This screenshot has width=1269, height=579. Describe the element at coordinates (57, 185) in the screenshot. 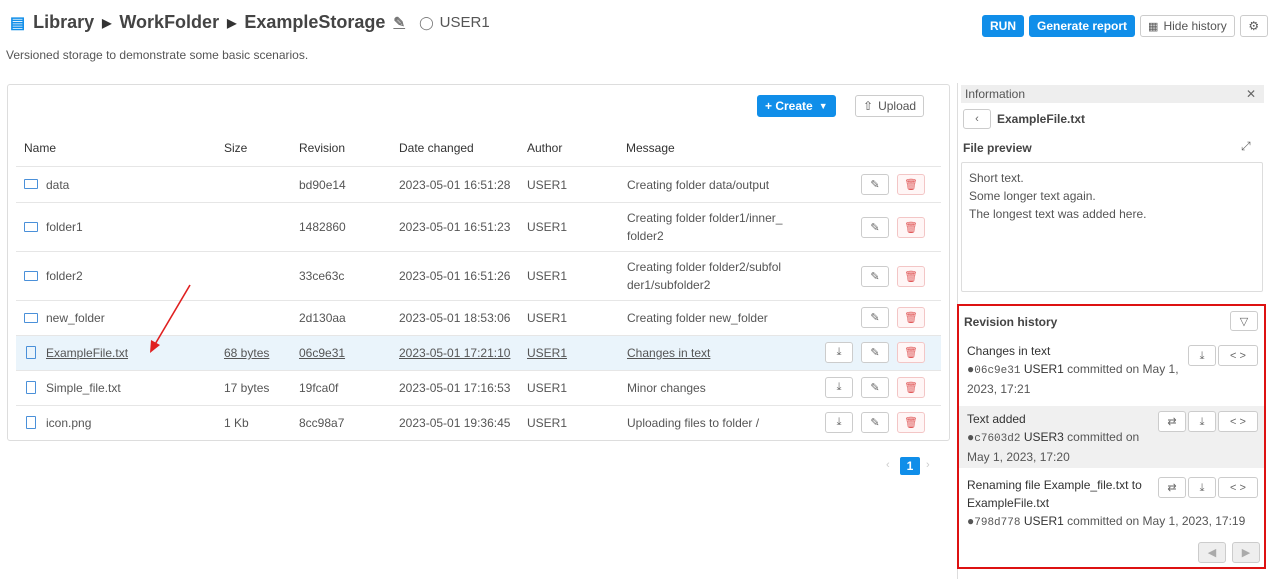

I see `row-name: data` at that location.